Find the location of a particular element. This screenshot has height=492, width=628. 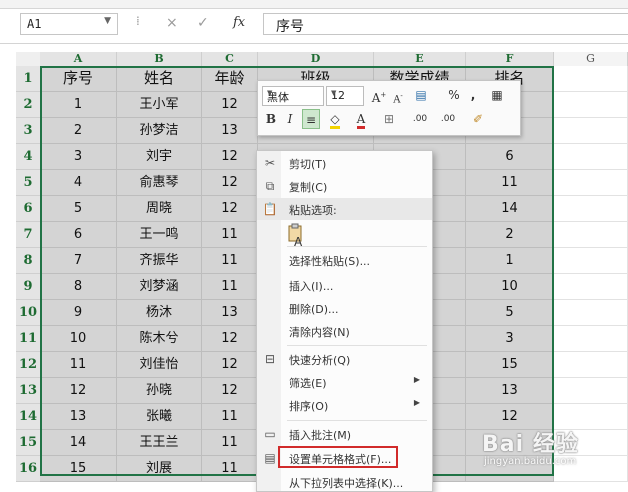

menu-item-0: ✂ 剪切(T) is located at coordinates (344, 163).